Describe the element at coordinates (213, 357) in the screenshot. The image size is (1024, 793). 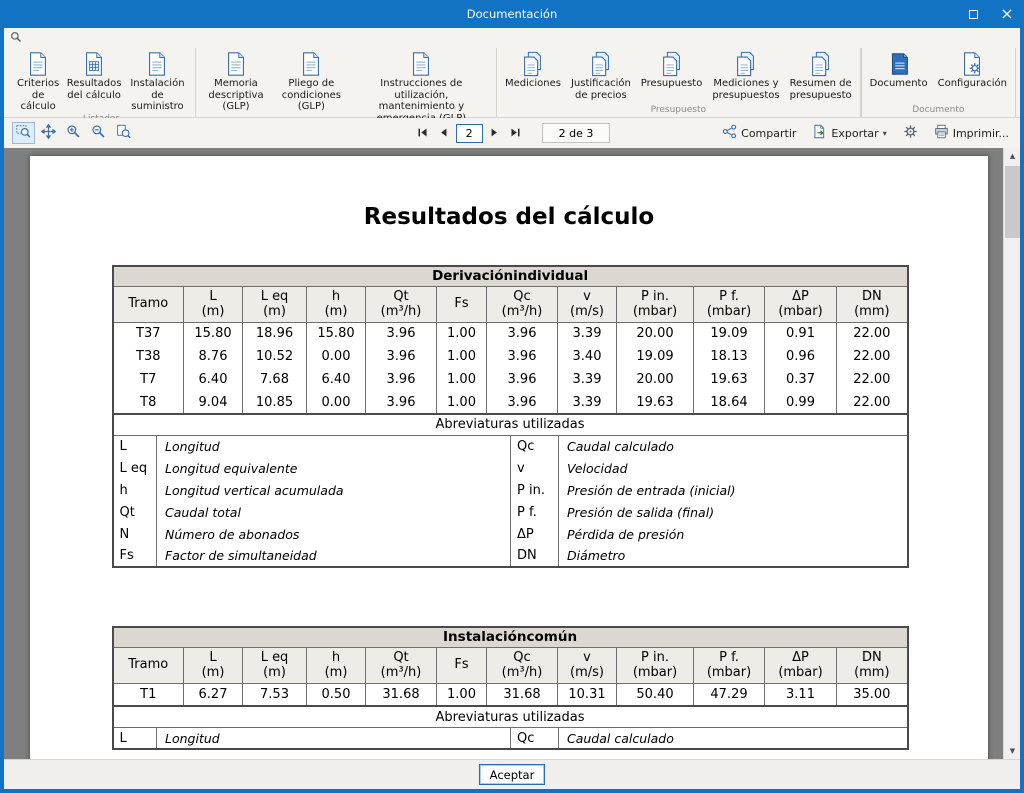
I see `table-cell: 8.76` at that location.